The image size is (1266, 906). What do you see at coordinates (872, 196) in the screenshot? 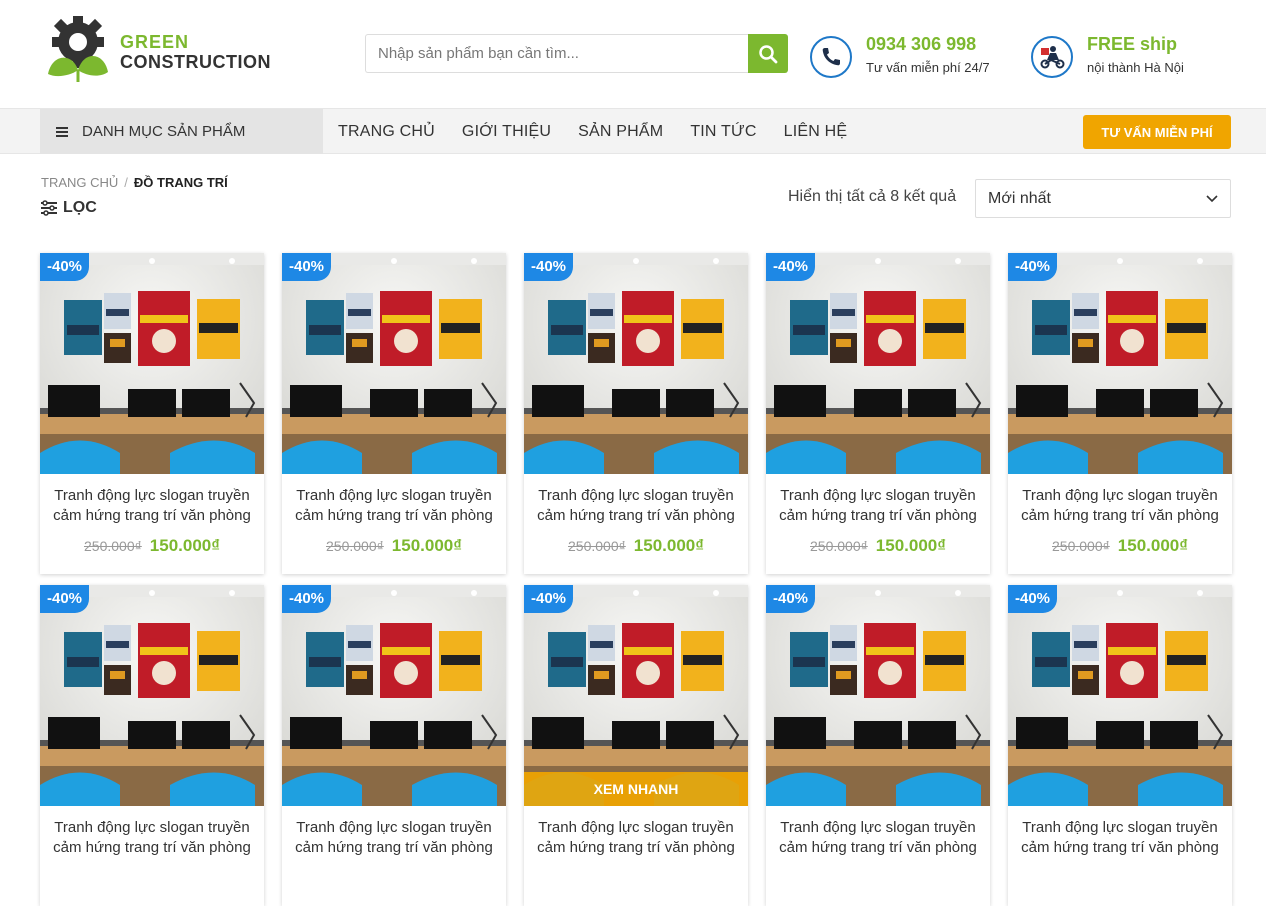
I see `results-count: Hiển thị tất cả 8 kết quả` at bounding box center [872, 196].